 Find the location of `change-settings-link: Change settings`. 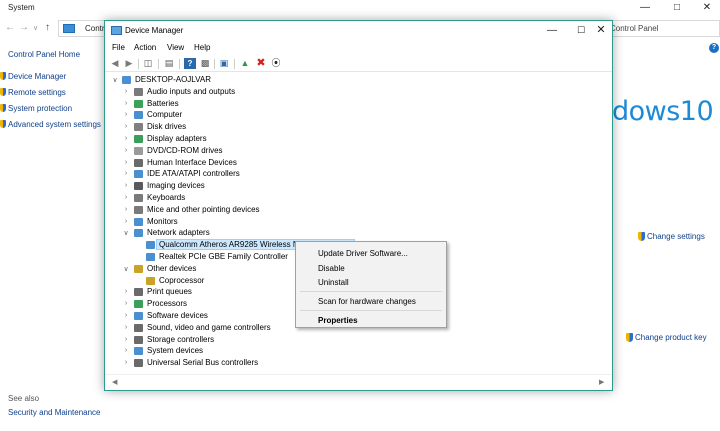

change-settings-link: Change settings is located at coordinates (671, 236).